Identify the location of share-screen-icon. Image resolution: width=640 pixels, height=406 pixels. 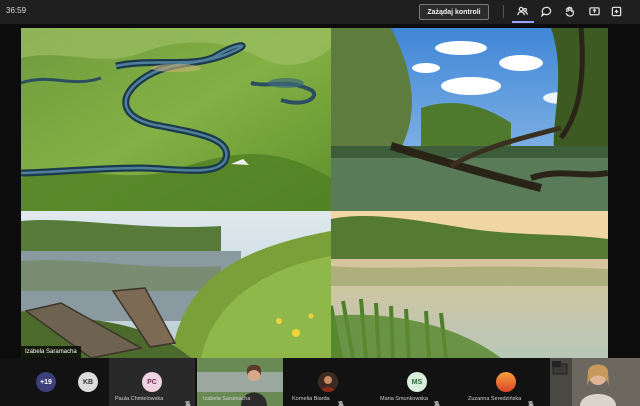
(594, 11).